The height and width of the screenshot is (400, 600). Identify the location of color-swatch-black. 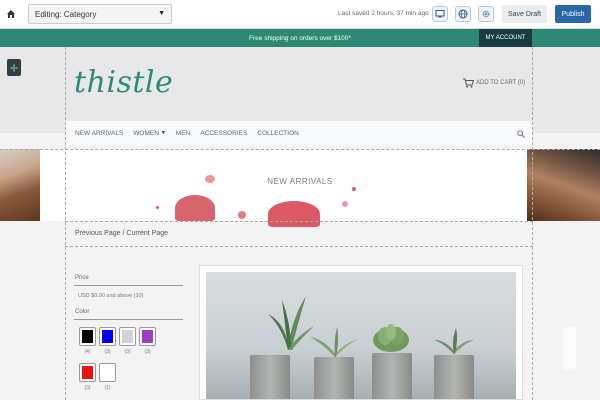
(87, 336).